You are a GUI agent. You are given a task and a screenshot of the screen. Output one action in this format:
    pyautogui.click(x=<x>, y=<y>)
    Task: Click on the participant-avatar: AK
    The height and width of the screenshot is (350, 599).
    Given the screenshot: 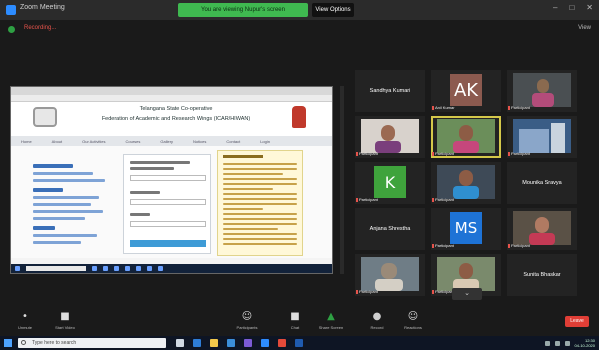 What is the action you would take?
    pyautogui.click(x=466, y=90)
    